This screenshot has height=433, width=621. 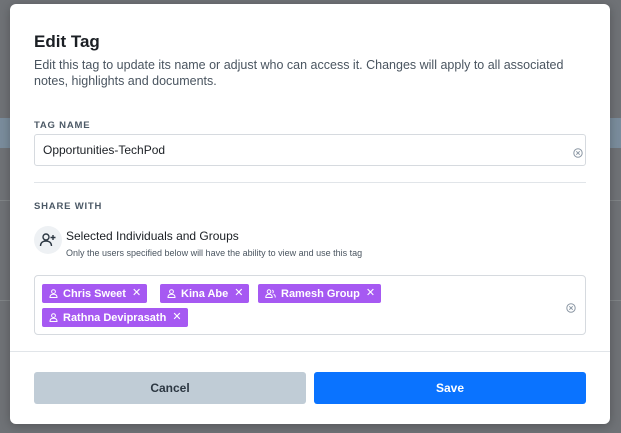 I want to click on share-chip: Chris Sweet ✕, so click(x=95, y=293).